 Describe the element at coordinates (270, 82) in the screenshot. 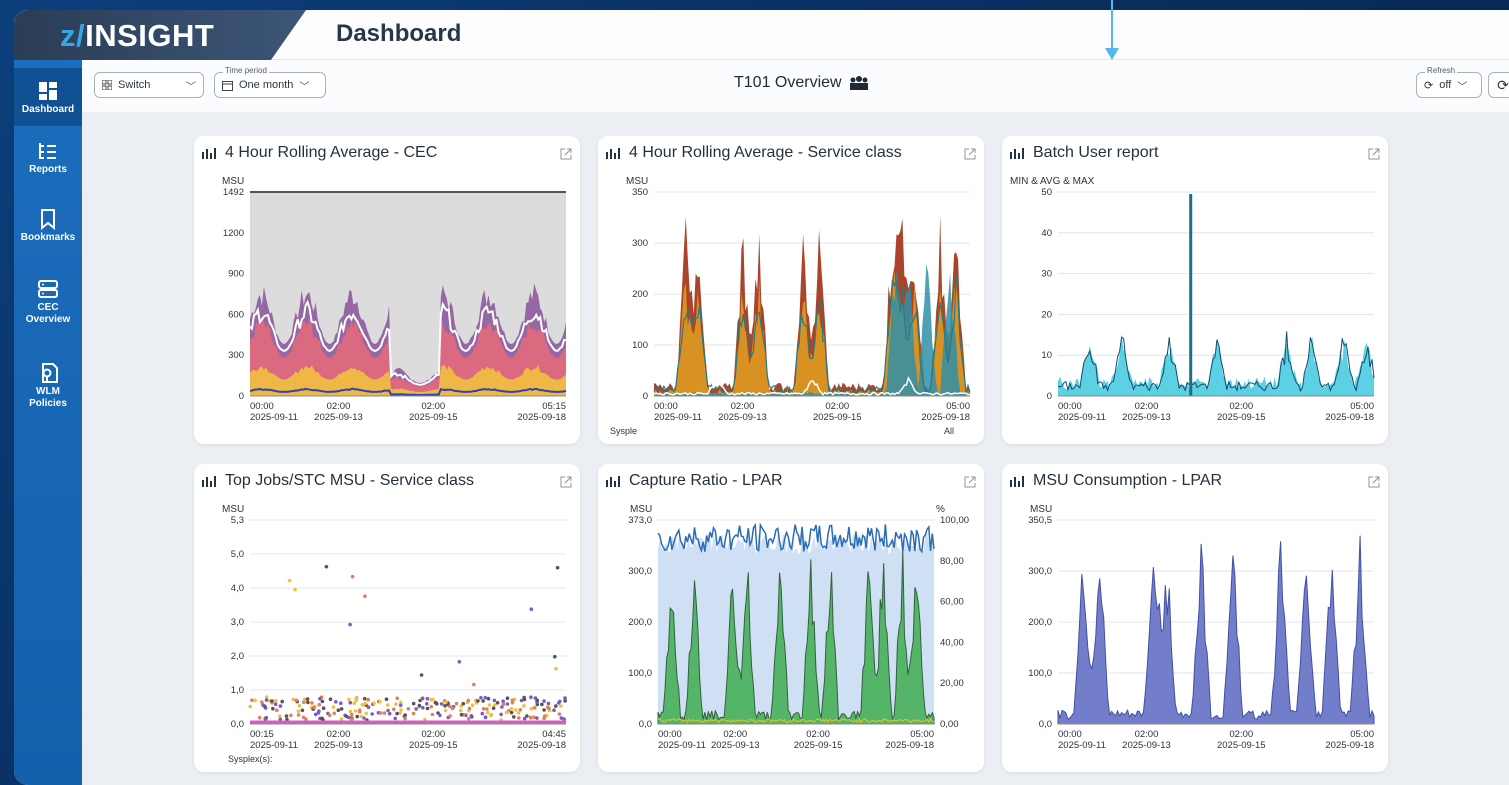

I see `time-period-dropdown: Time period One month ﹀` at that location.